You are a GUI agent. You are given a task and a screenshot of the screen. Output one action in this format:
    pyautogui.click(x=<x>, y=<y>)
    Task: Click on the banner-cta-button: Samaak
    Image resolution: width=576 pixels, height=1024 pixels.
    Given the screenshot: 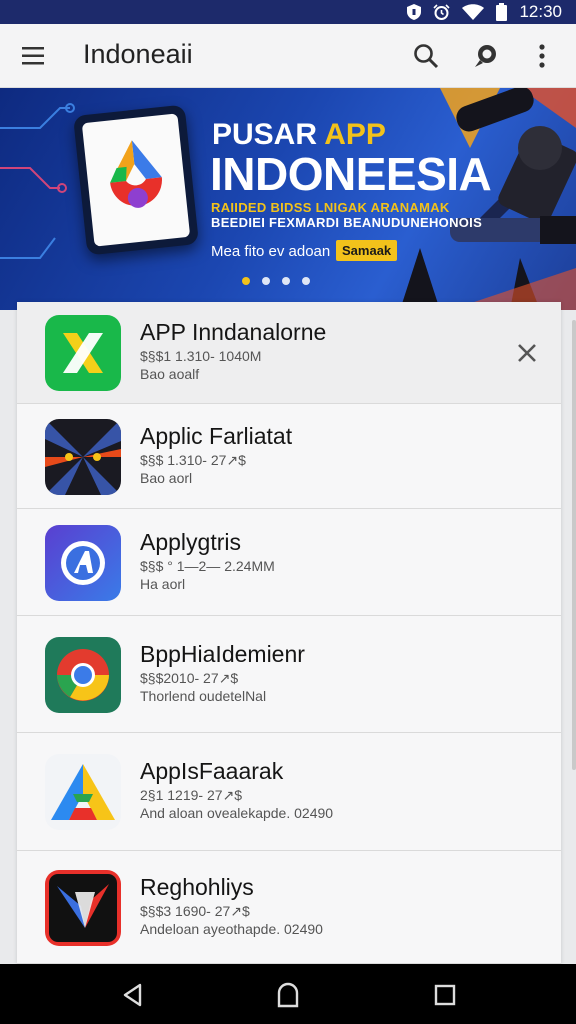 What is the action you would take?
    pyautogui.click(x=367, y=250)
    